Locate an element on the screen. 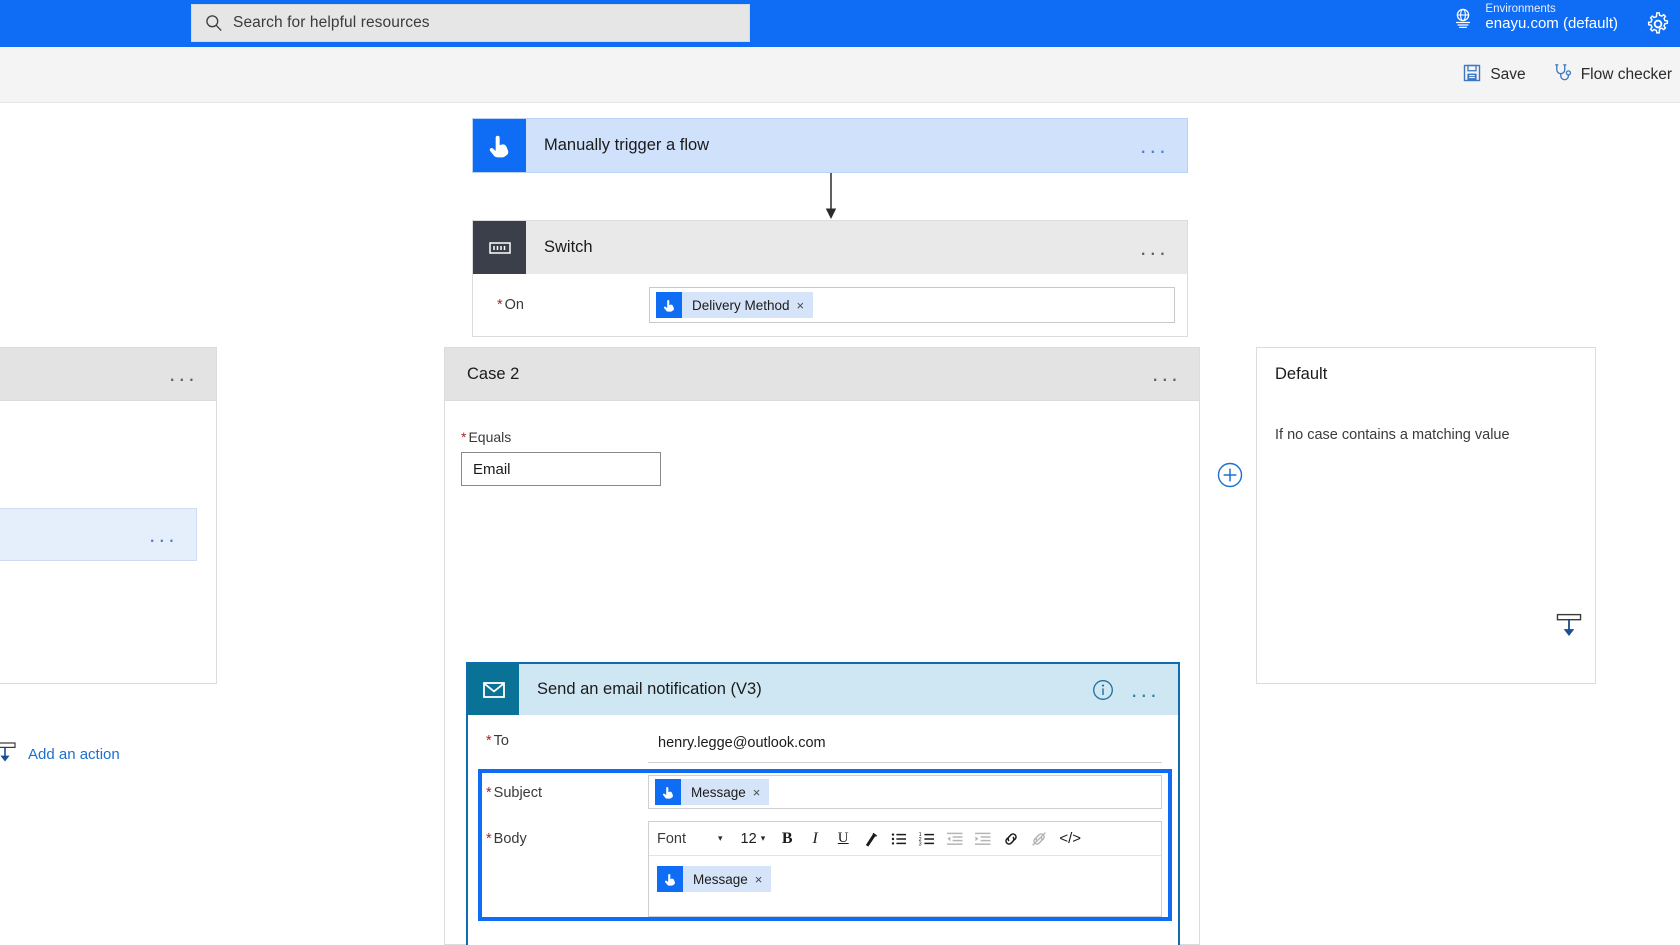  default-add-action-icon is located at coordinates (1569, 625).